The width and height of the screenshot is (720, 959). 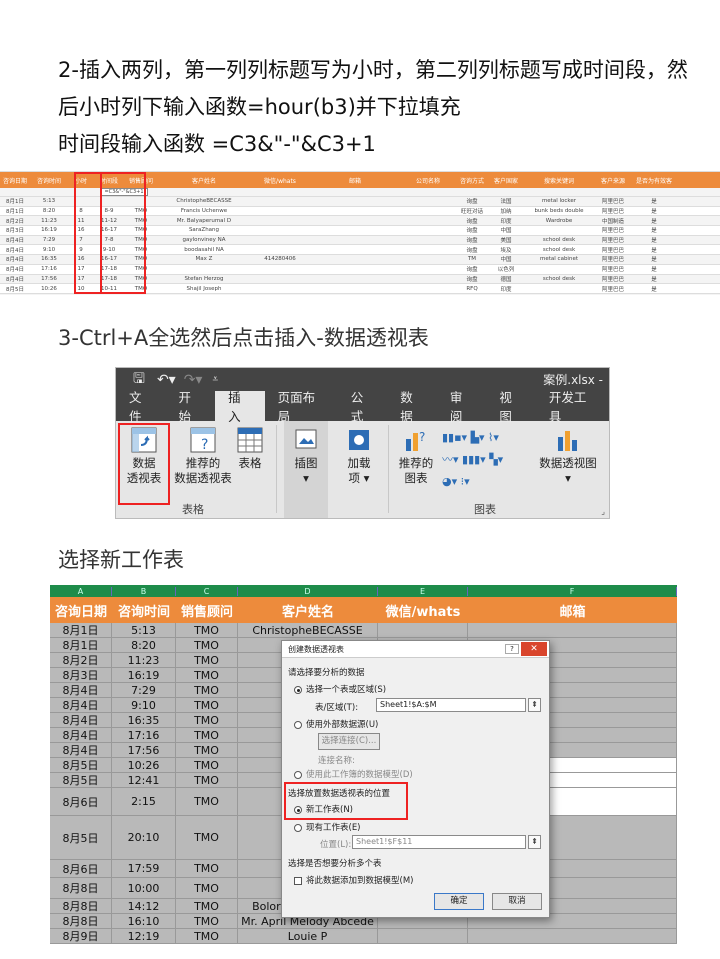 What do you see at coordinates (144, 868) in the screenshot?
I see `sheet2-cell: 17:59` at bounding box center [144, 868].